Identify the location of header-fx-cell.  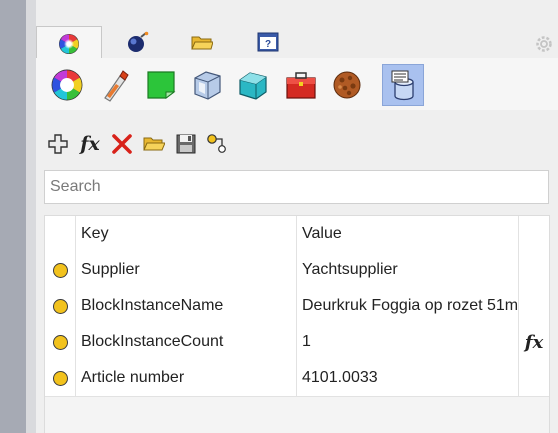
(534, 234).